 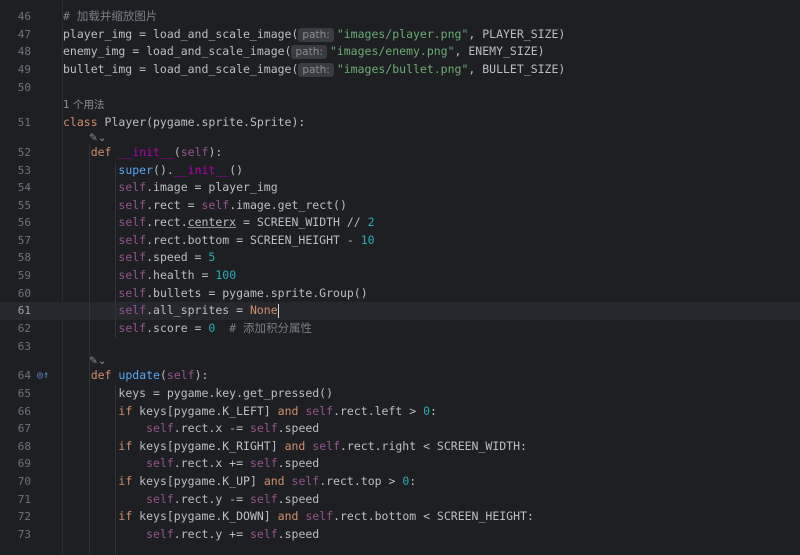 What do you see at coordinates (278, 310) in the screenshot?
I see `text-caret` at bounding box center [278, 310].